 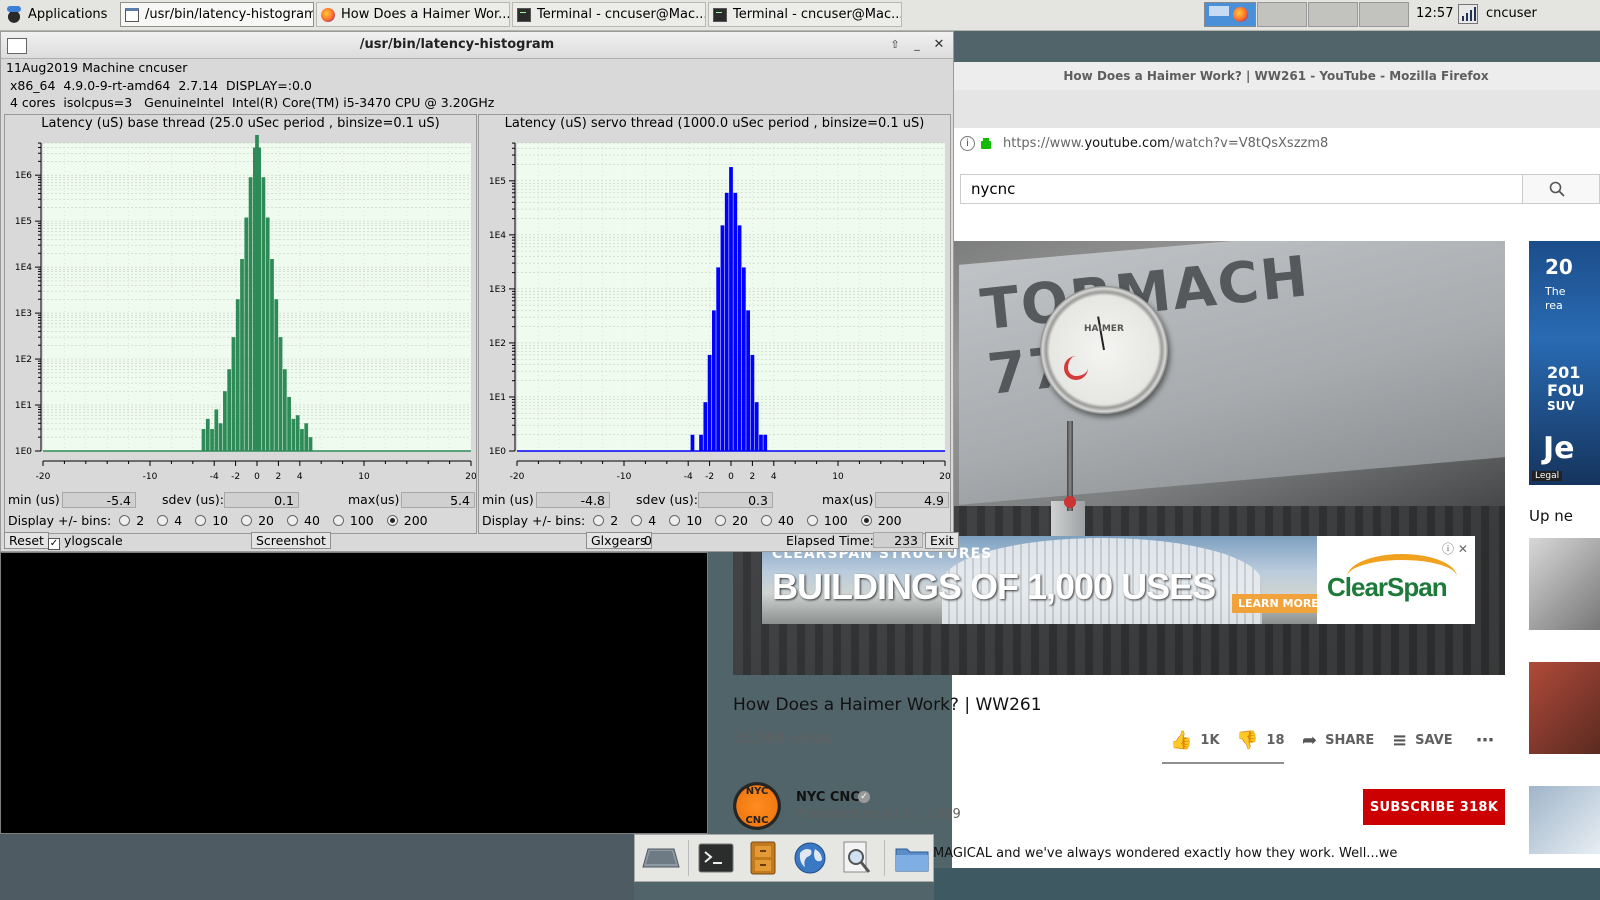 I want to click on show-desktop-icon, so click(x=661, y=858).